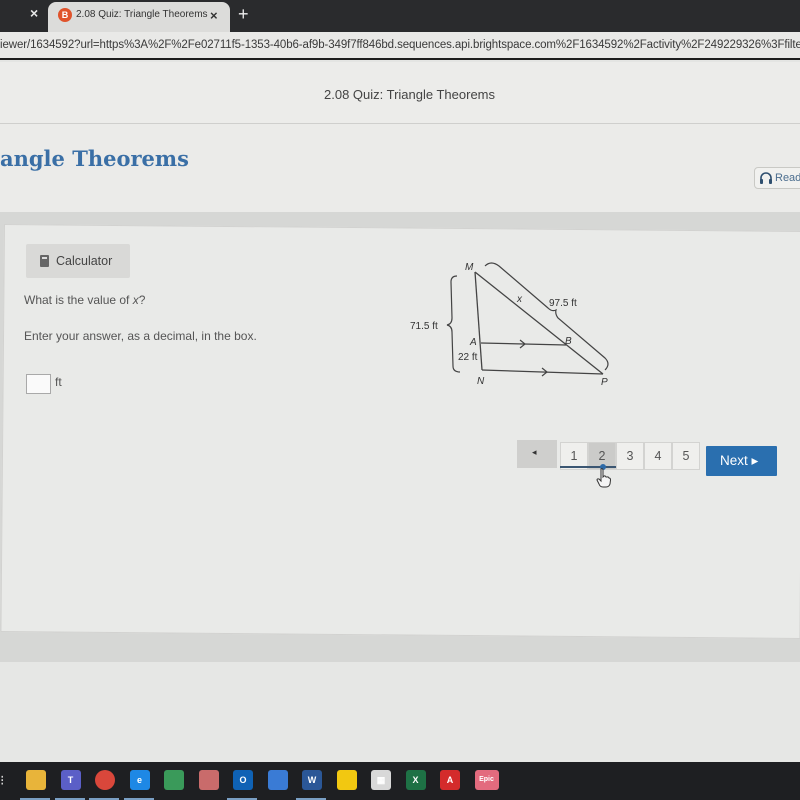  Describe the element at coordinates (542, 372) in the screenshot. I see `segment-np` at that location.